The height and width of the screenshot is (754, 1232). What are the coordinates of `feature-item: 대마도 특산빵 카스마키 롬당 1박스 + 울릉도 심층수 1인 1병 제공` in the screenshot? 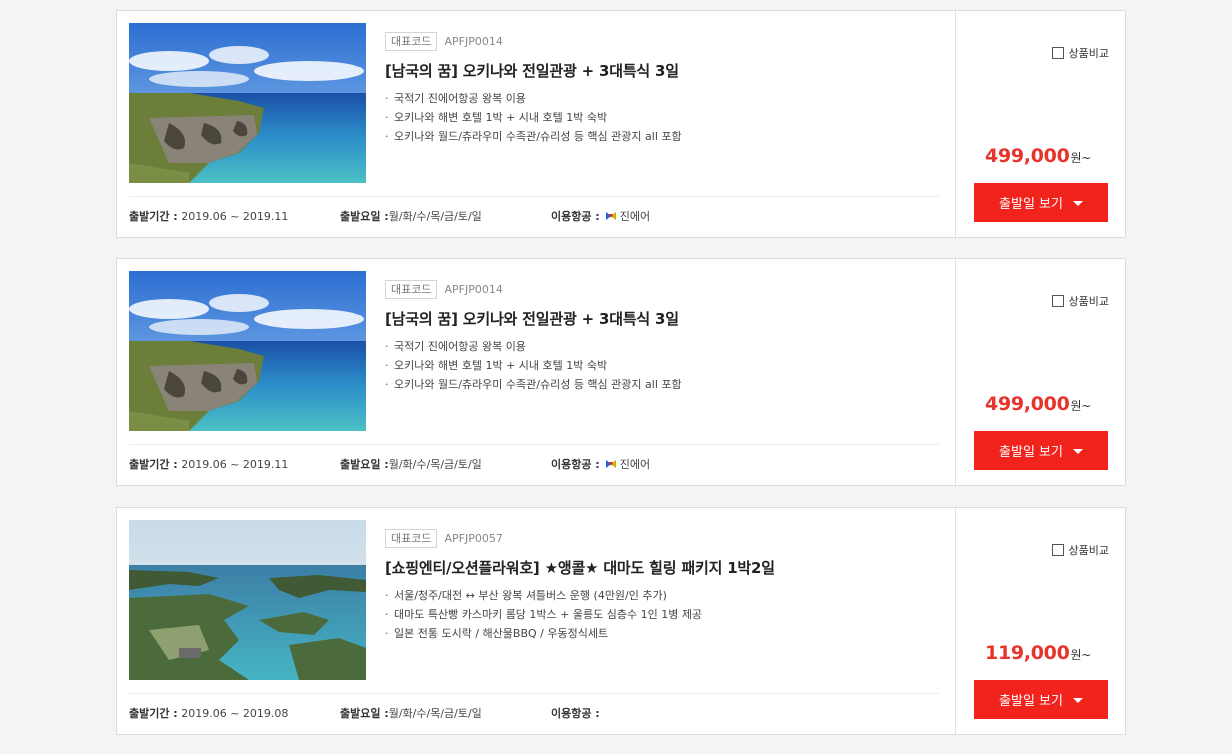 It's located at (662, 614).